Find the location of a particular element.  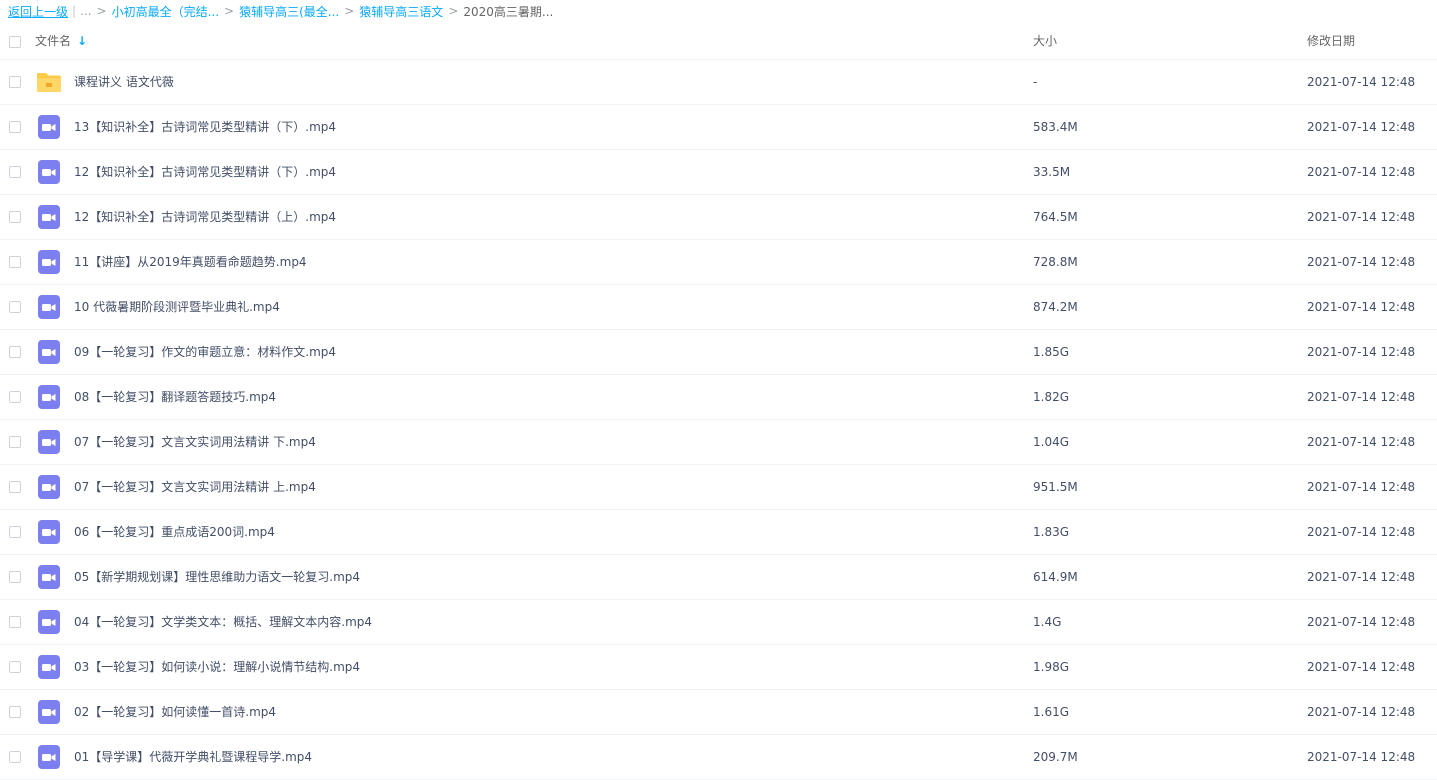

back-link: 返回上一级 is located at coordinates (38, 11).